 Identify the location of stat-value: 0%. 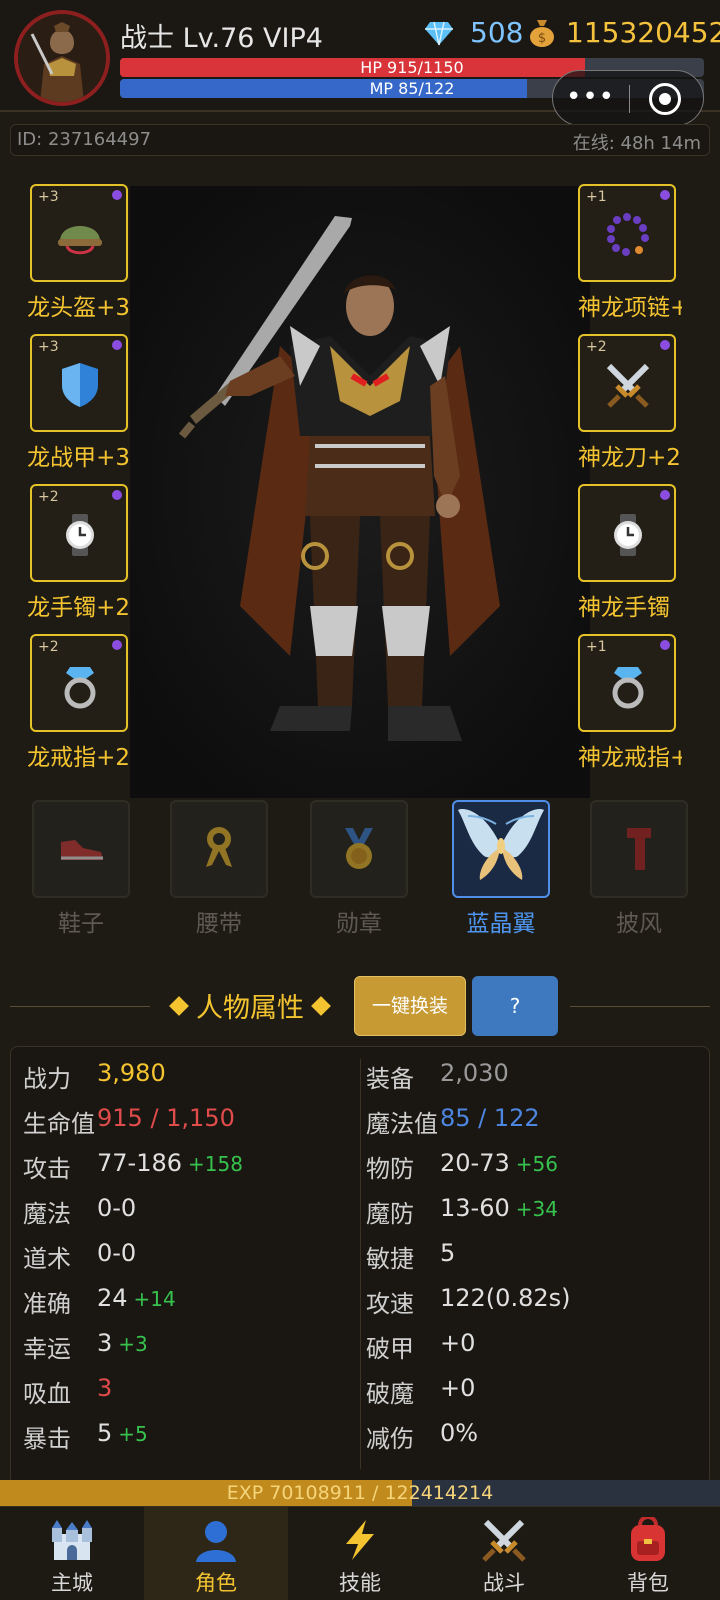
(459, 1433).